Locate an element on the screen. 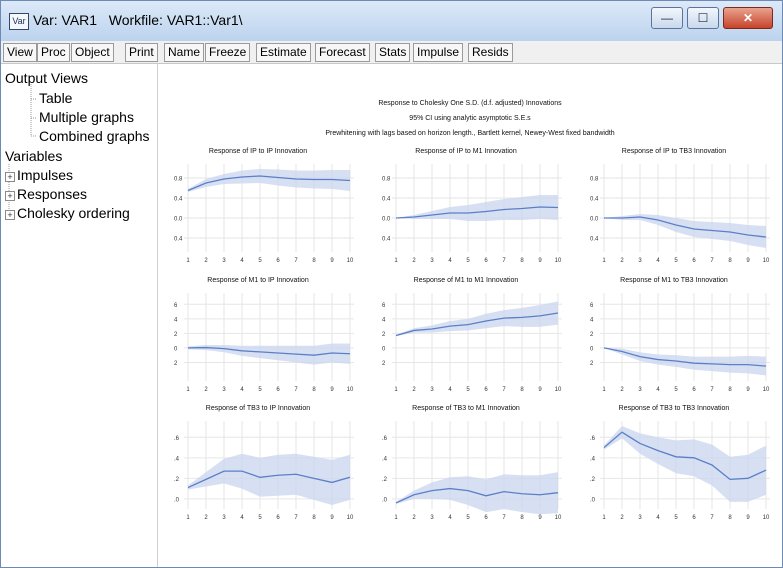 The height and width of the screenshot is (568, 783). tree-multiple-graphs: Multiple graphs is located at coordinates (86, 117).